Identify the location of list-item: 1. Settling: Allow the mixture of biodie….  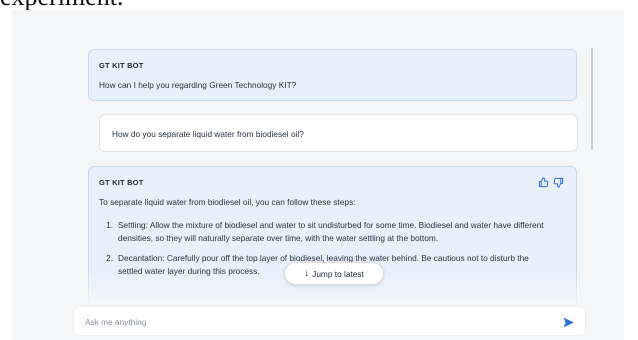
(326, 231).